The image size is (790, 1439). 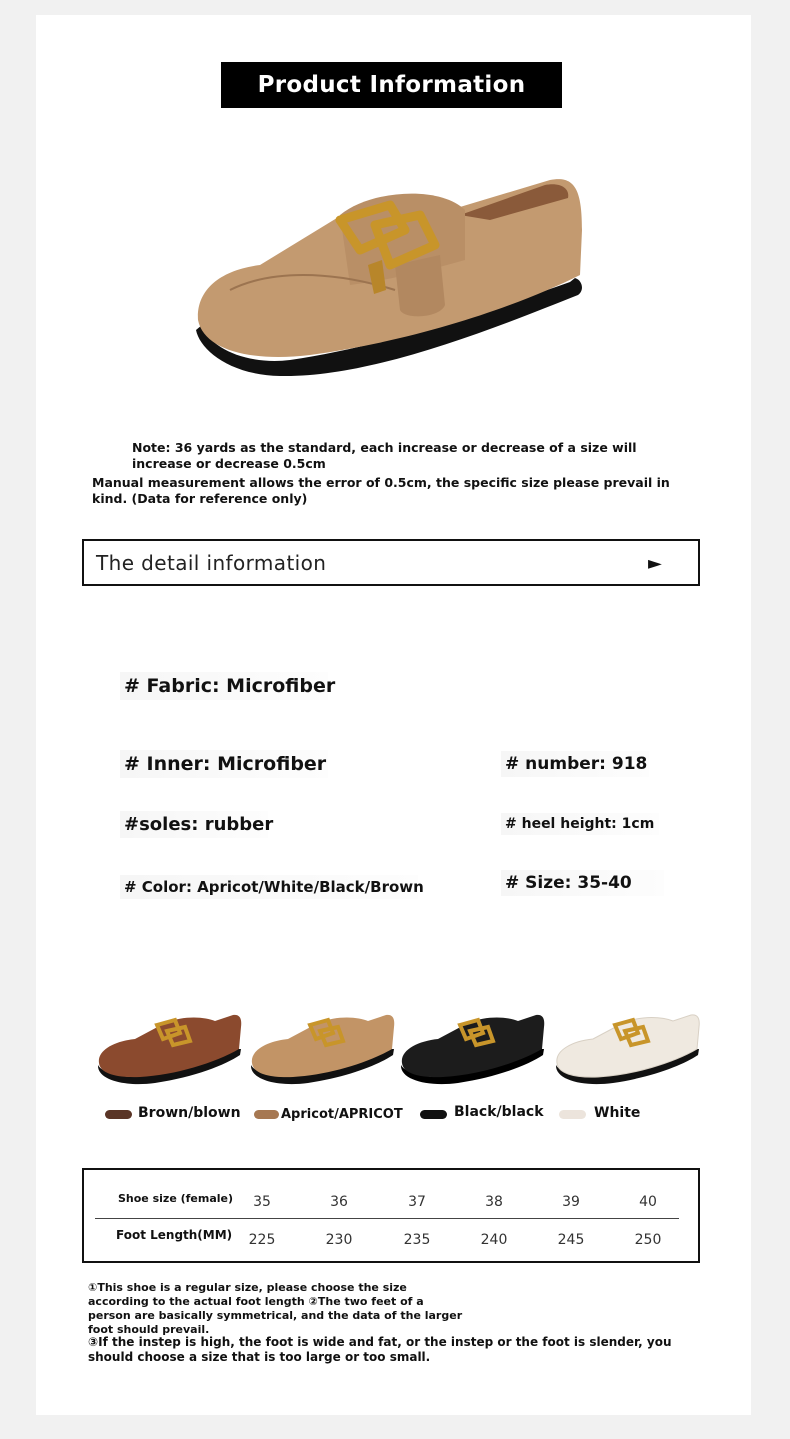 I want to click on spec-color: # Color: Apricot/White/Black/Brown, so click(x=272, y=887).